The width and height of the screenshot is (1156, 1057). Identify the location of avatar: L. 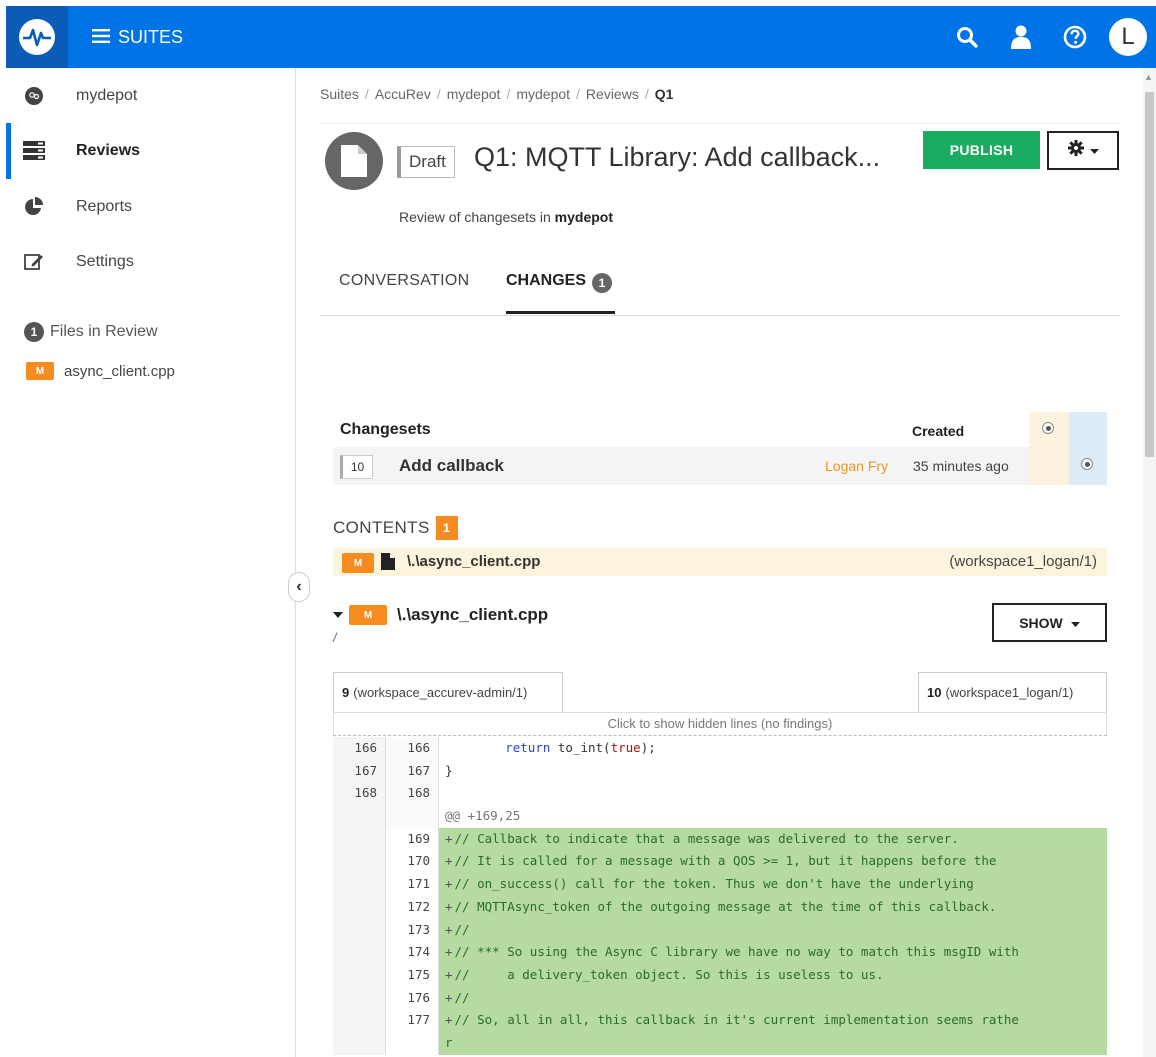
(1128, 37).